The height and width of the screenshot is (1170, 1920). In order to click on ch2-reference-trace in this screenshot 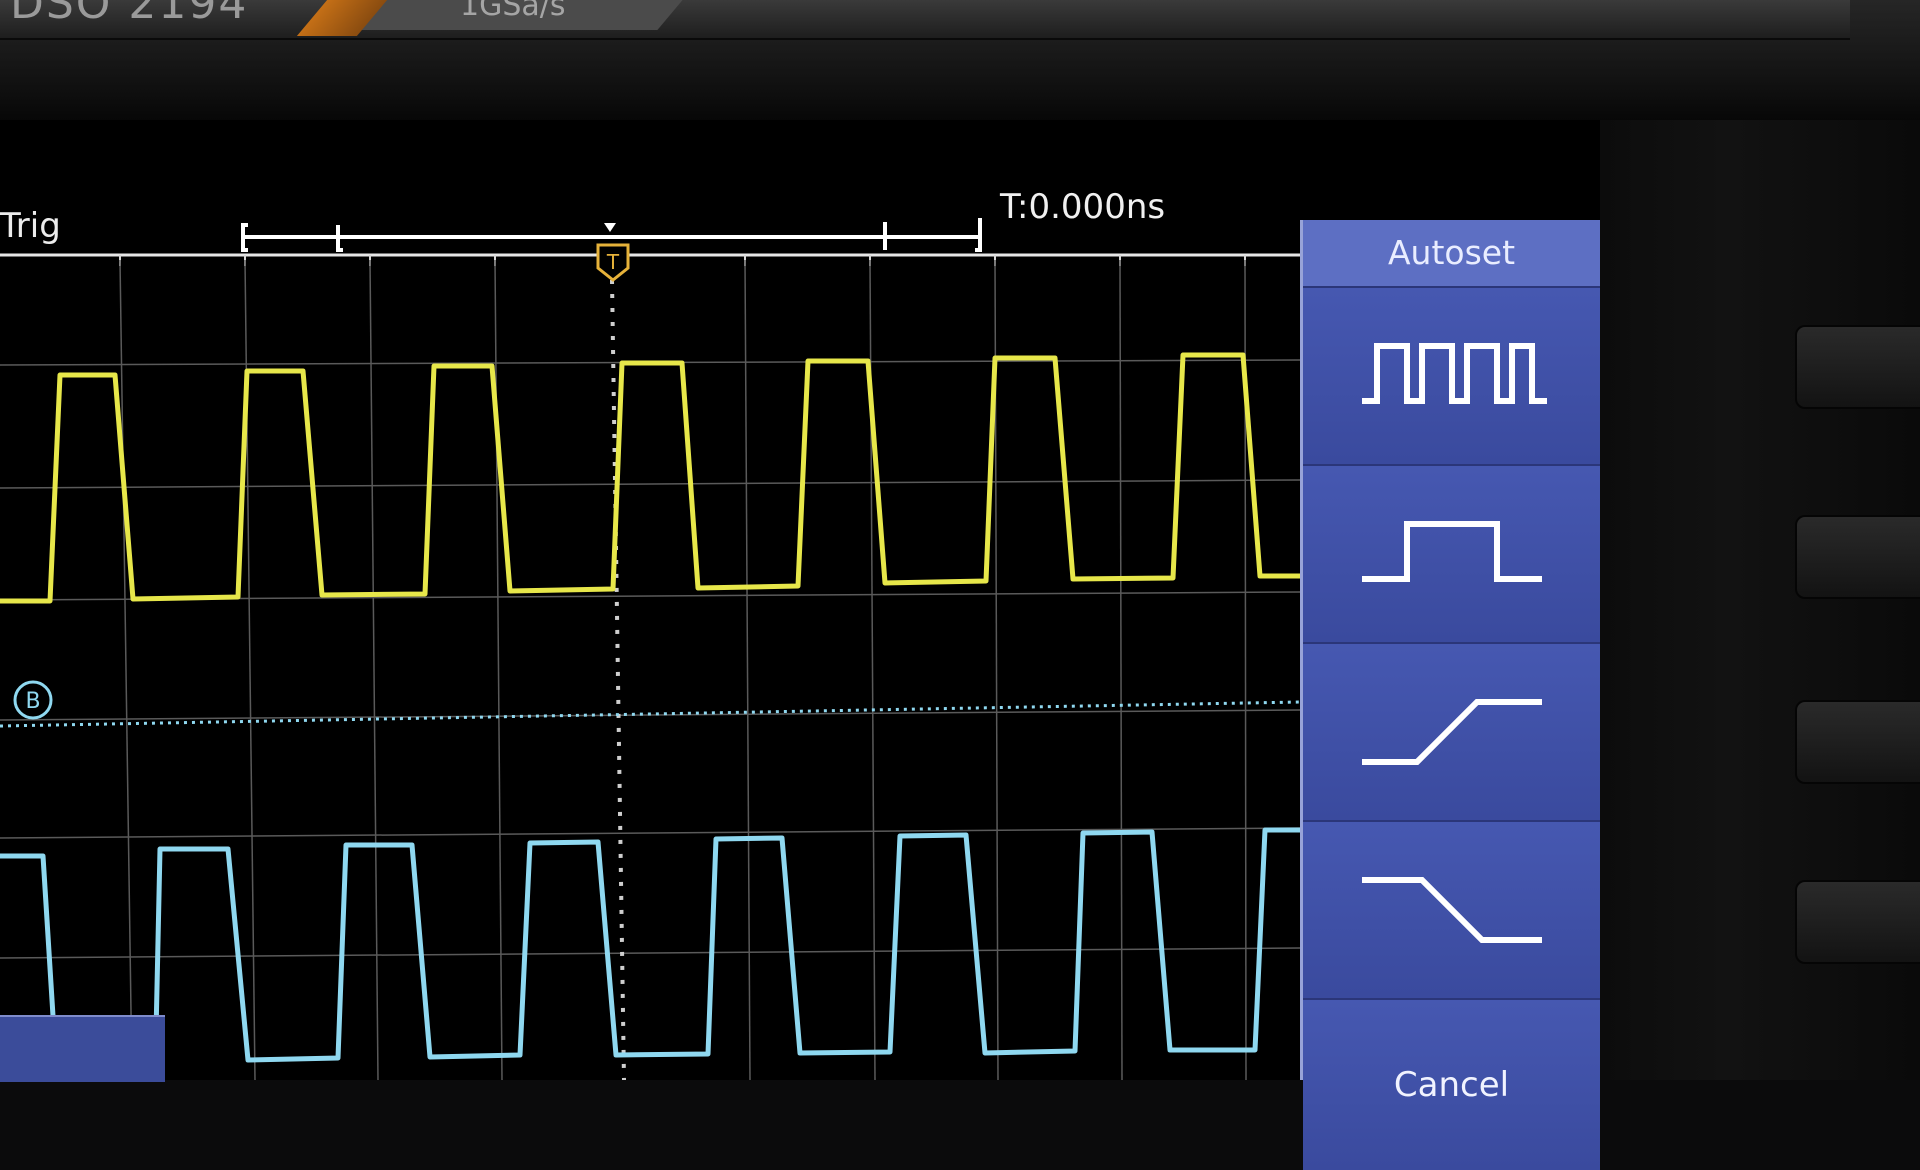, I will do `click(650, 714)`.